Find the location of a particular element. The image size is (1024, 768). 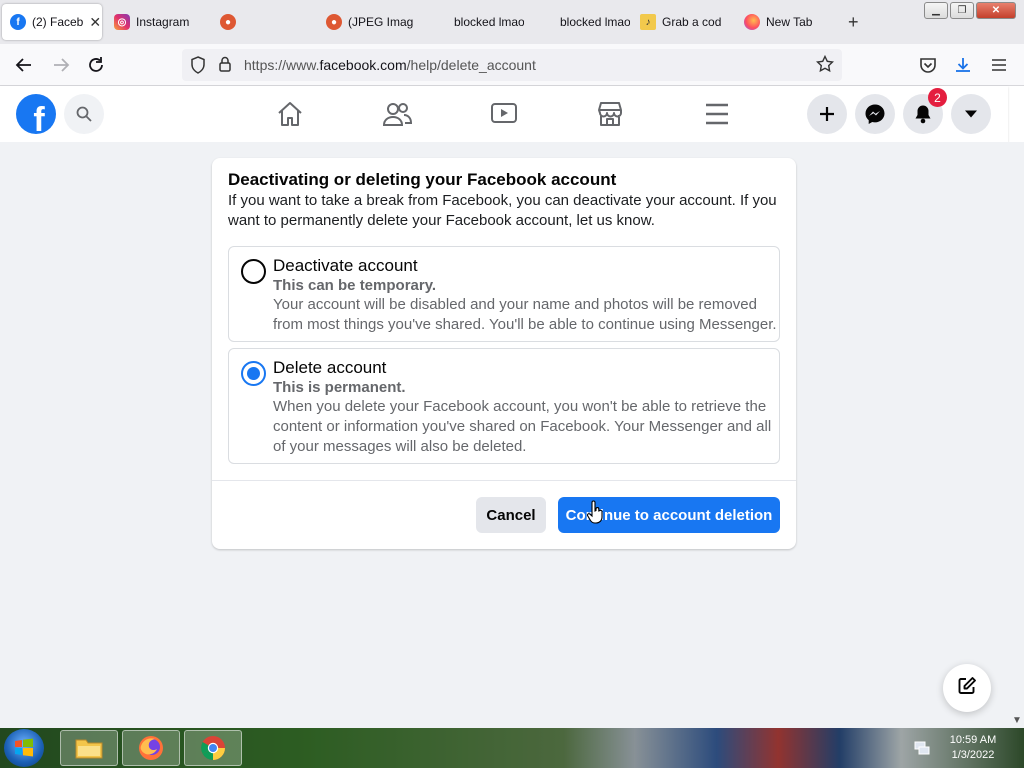

tab-blocked-1: blocked lmao is located at coordinates (474, 22).